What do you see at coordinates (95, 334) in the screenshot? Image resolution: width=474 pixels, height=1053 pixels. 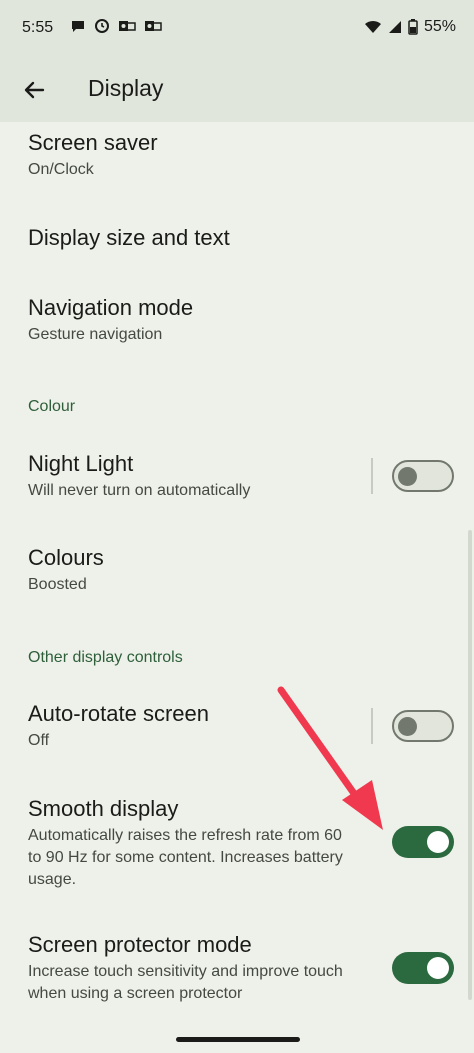 I see `setting-subtitle: Gesture navigation` at bounding box center [95, 334].